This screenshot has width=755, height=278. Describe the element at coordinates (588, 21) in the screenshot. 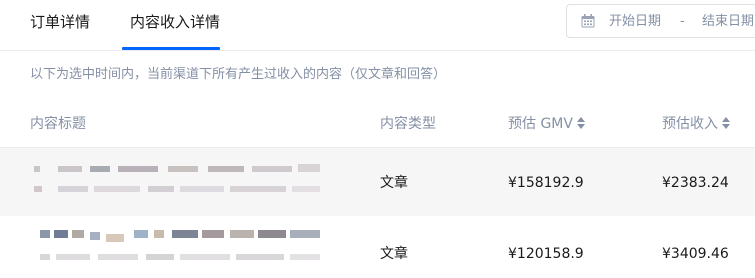

I see `calendar-icon` at that location.